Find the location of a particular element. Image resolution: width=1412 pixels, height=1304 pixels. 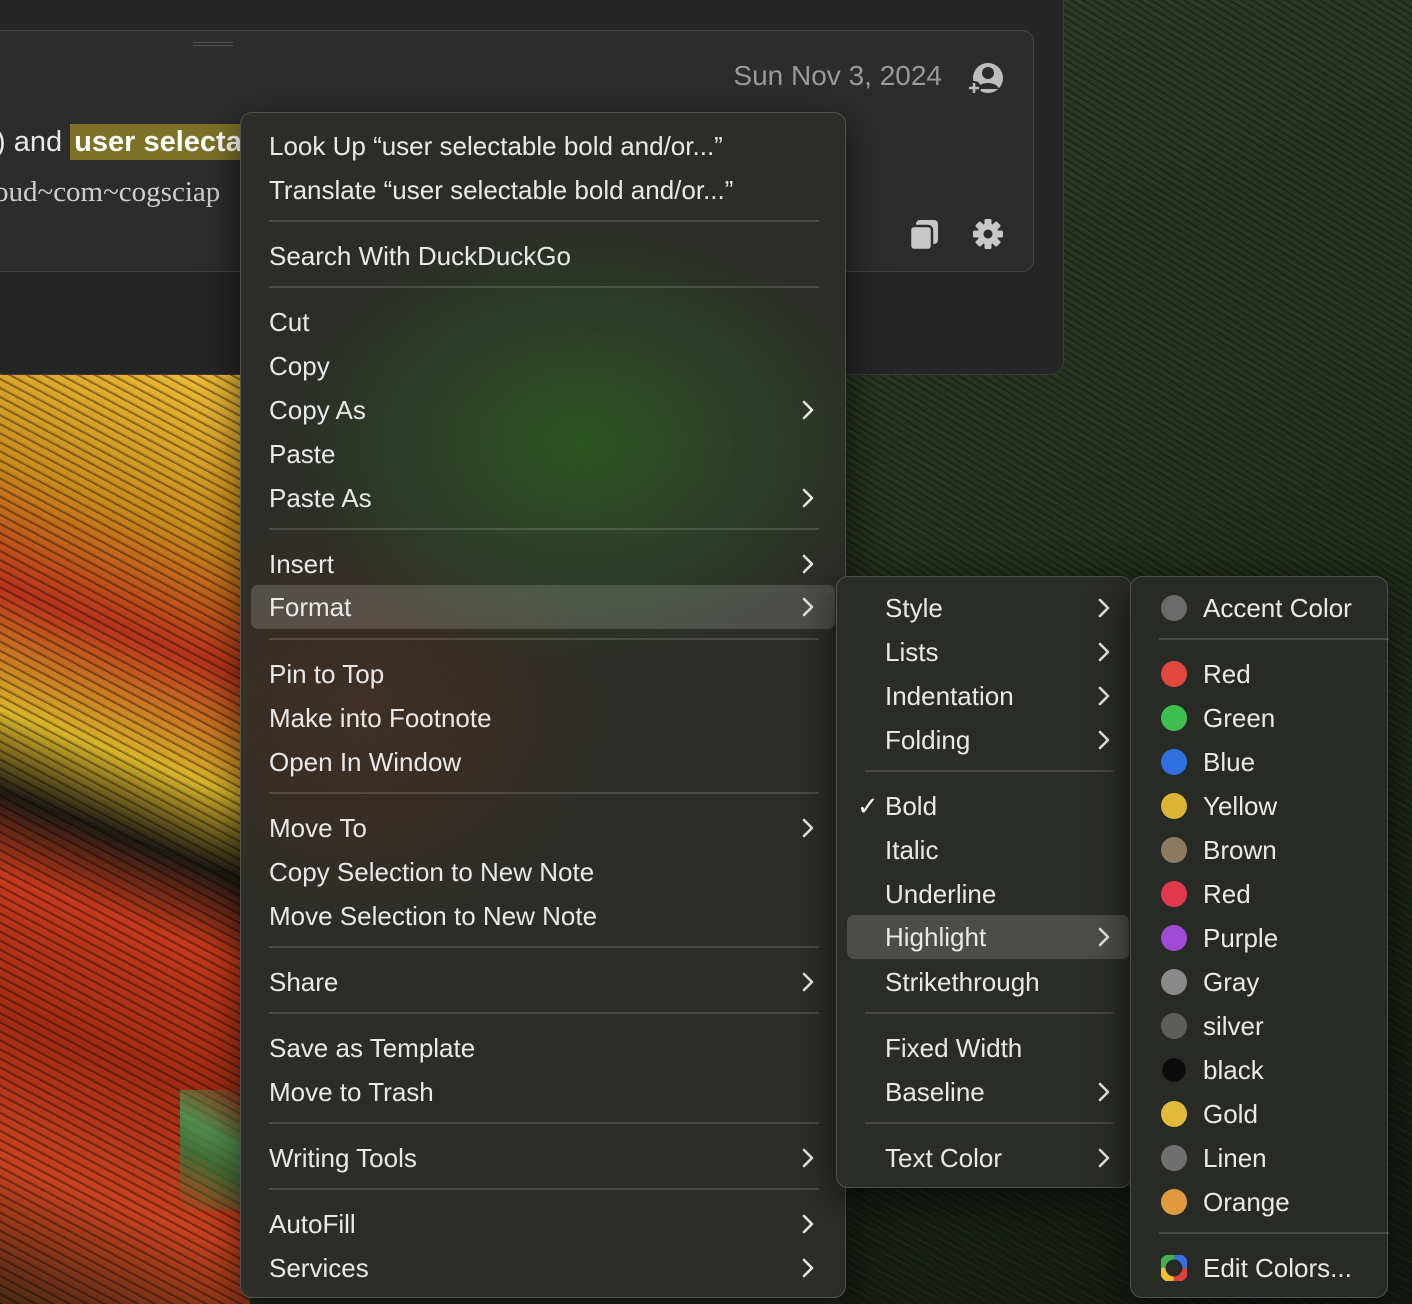

menu-item-indentation: Indentation is located at coordinates (1003, 696).